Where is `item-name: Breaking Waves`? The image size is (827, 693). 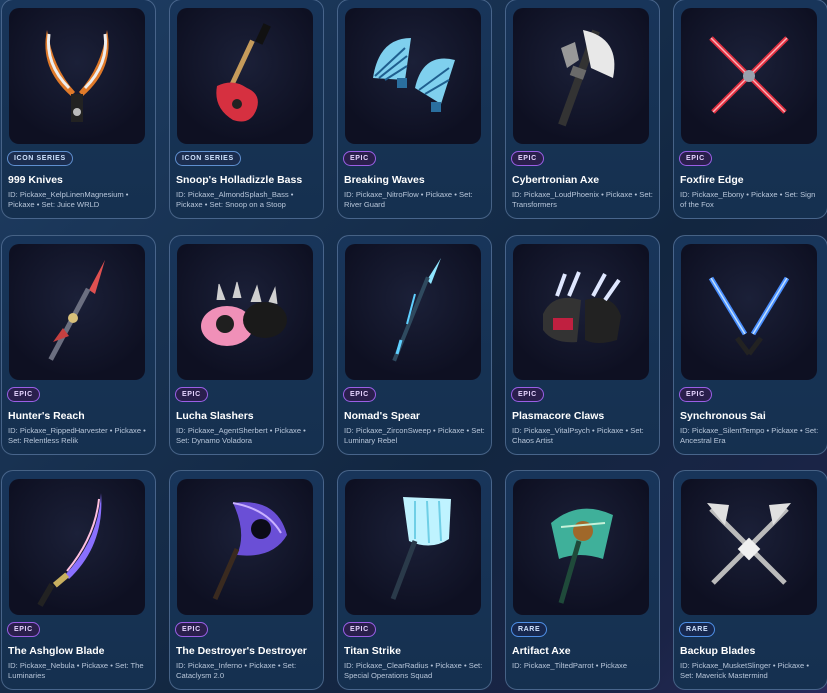
item-name: Breaking Waves is located at coordinates (384, 180).